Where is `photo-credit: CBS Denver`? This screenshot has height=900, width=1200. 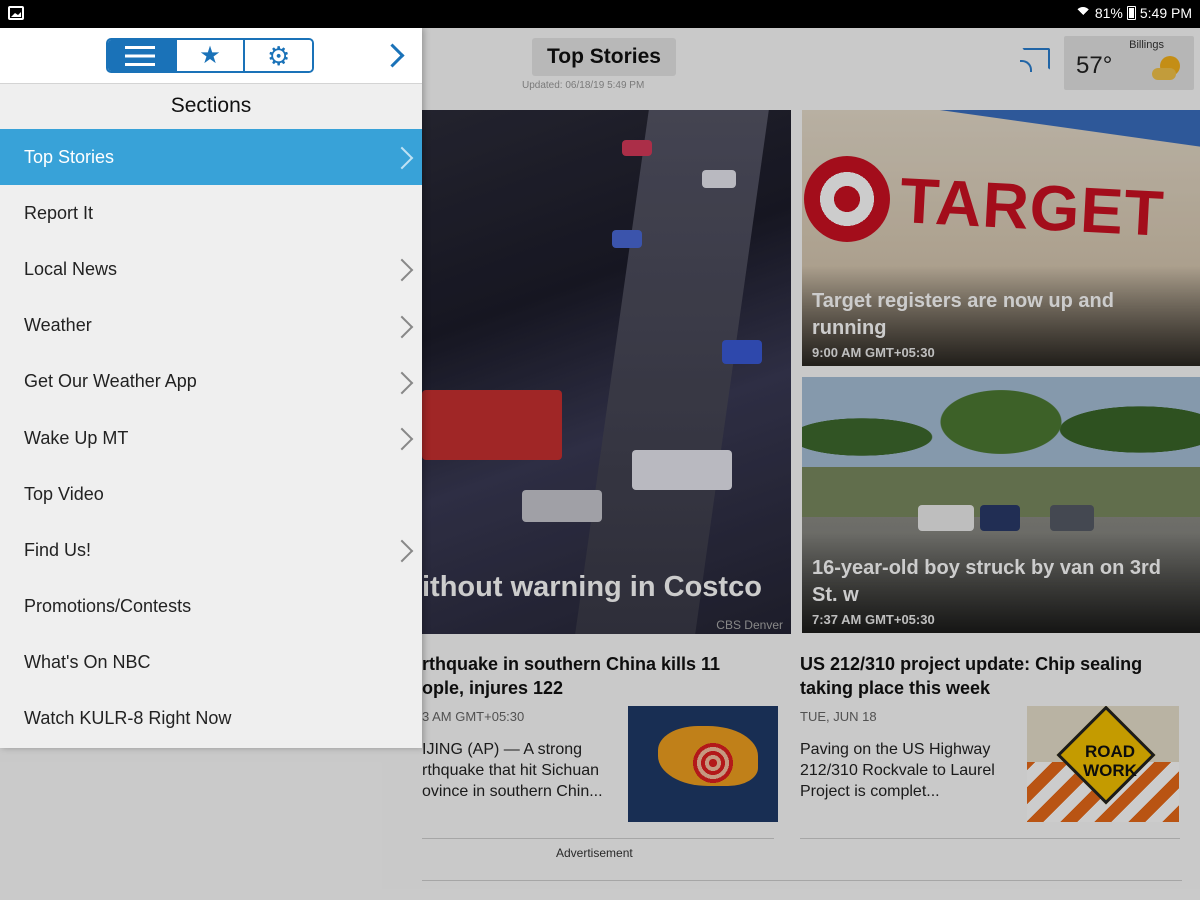
photo-credit: CBS Denver is located at coordinates (749, 625).